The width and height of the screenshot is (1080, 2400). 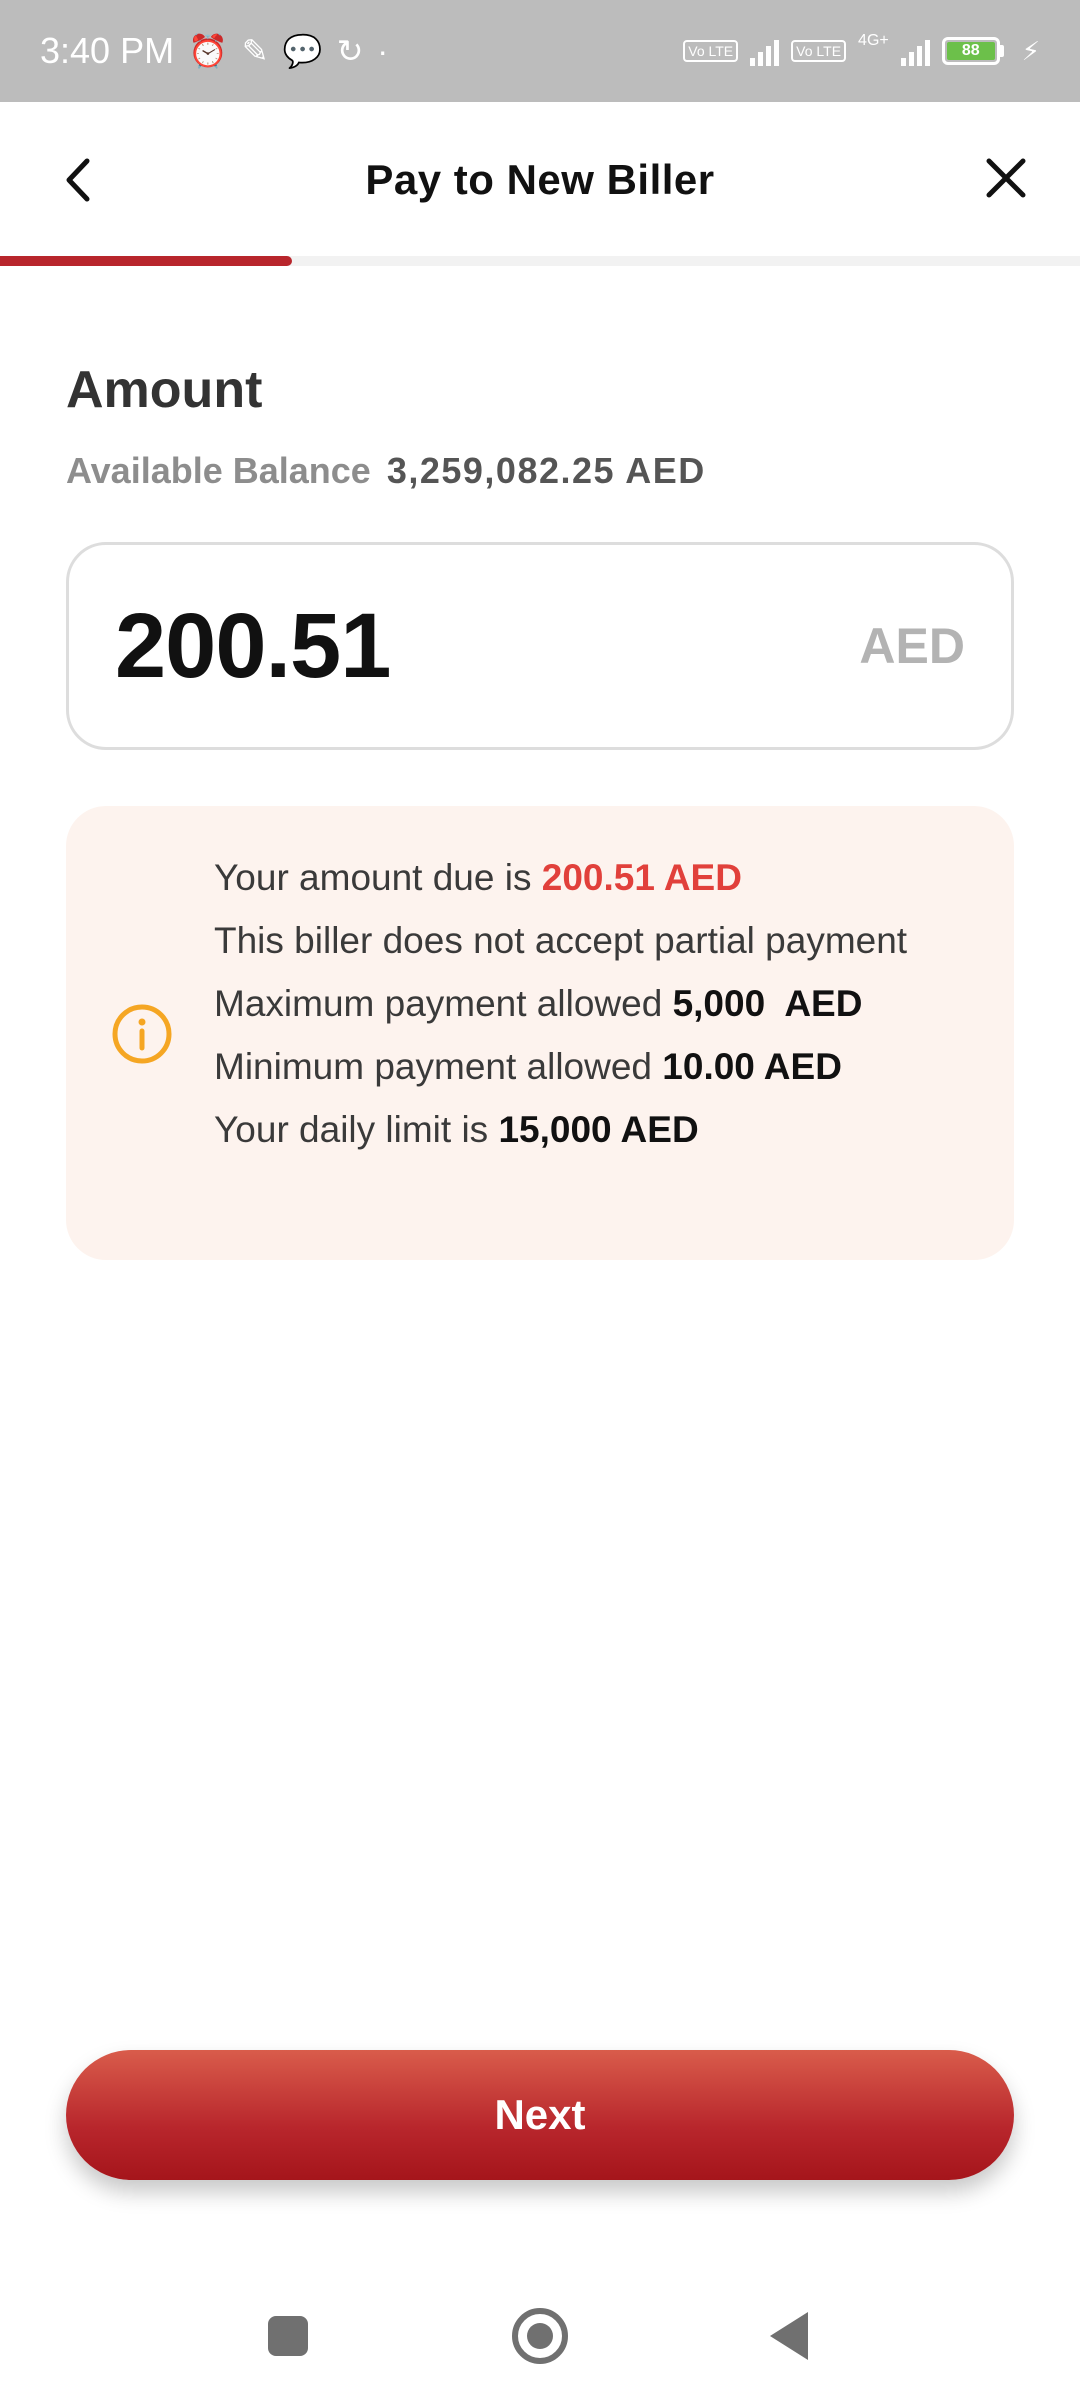 What do you see at coordinates (540, 261) in the screenshot?
I see `step-progress-bar` at bounding box center [540, 261].